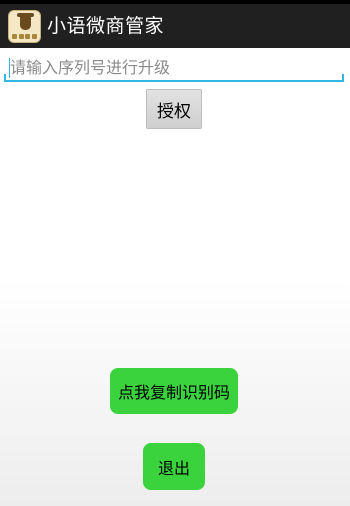 The height and width of the screenshot is (506, 350). What do you see at coordinates (174, 68) in the screenshot?
I see `serial-number-input` at bounding box center [174, 68].